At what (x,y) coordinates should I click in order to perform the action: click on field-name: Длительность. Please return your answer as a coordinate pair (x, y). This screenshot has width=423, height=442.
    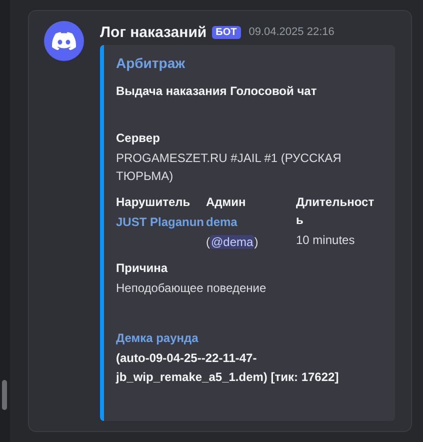
    Looking at the image, I should click on (336, 211).